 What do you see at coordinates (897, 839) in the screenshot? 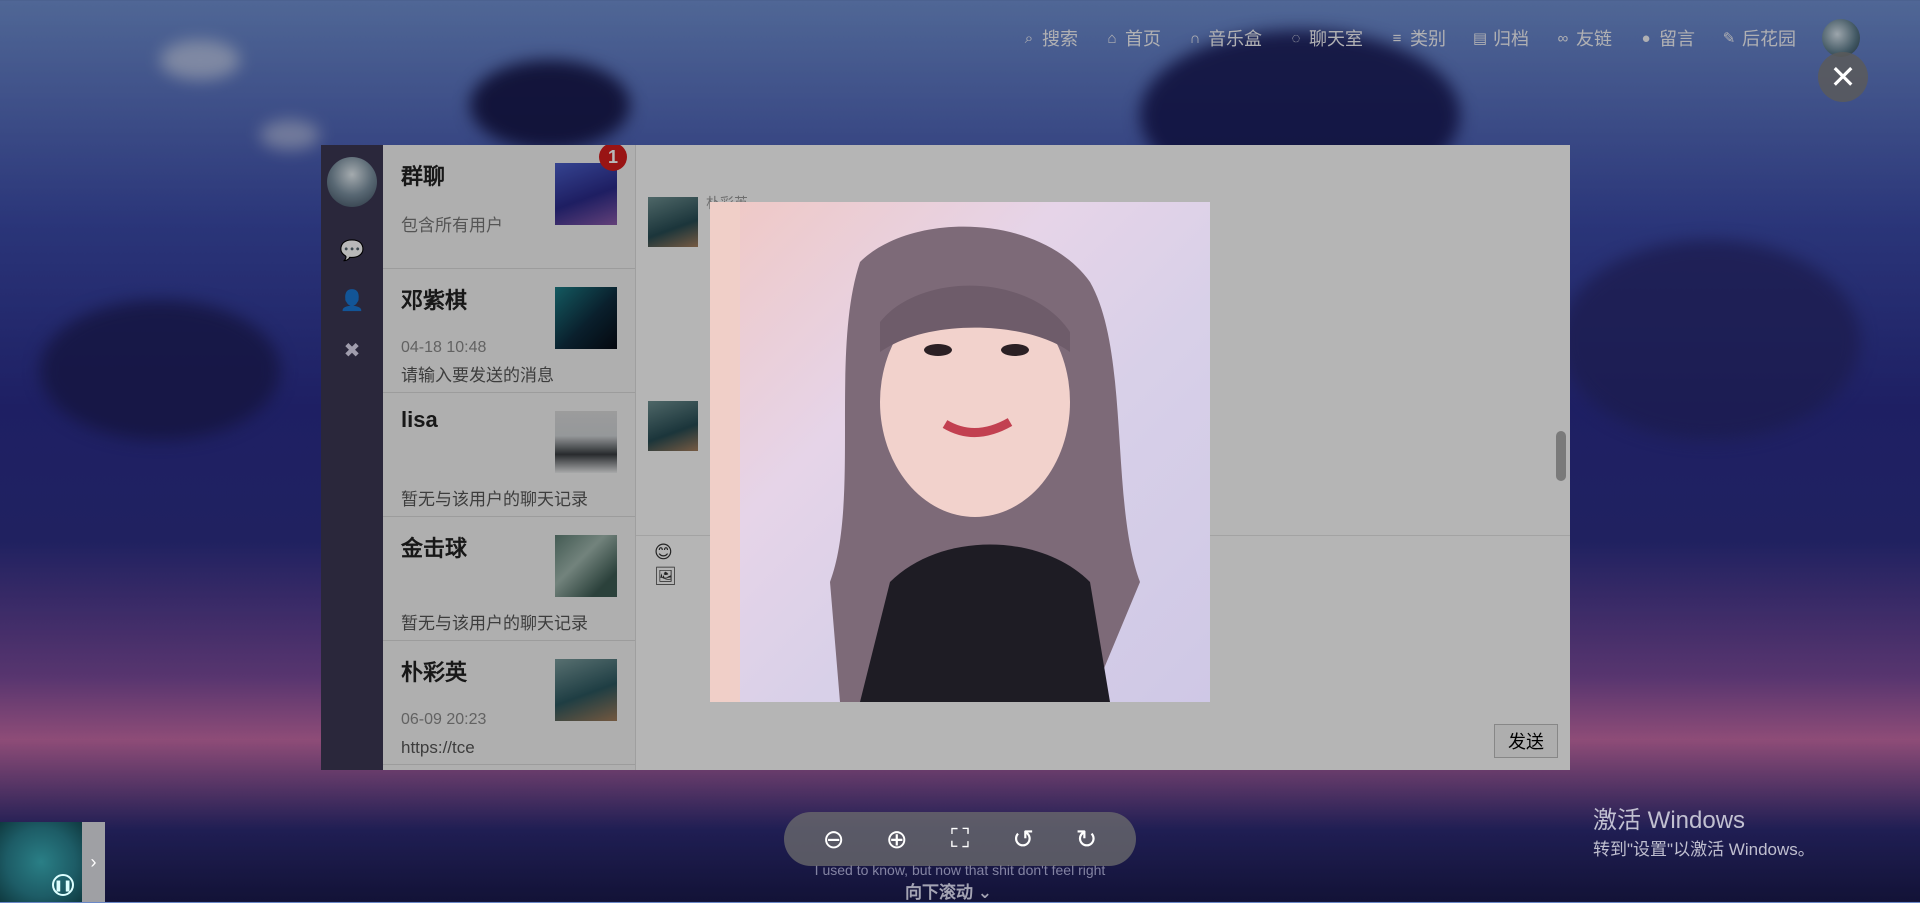
I see `zoom-in-icon: ⊕` at bounding box center [897, 839].